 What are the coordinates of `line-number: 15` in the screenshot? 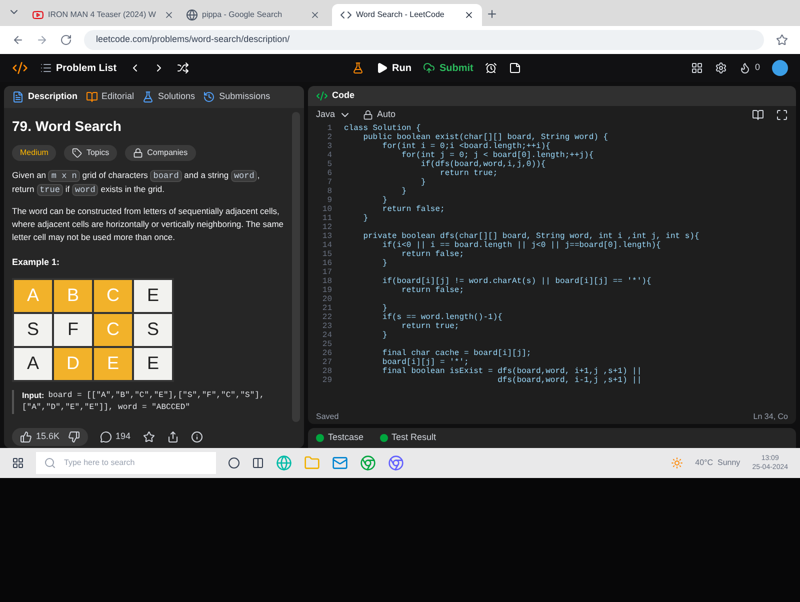 It's located at (327, 254).